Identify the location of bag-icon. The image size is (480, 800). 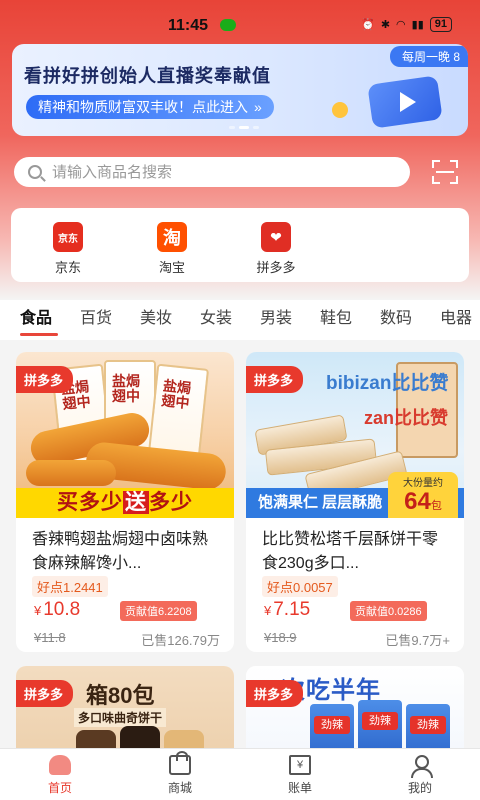
(180, 763).